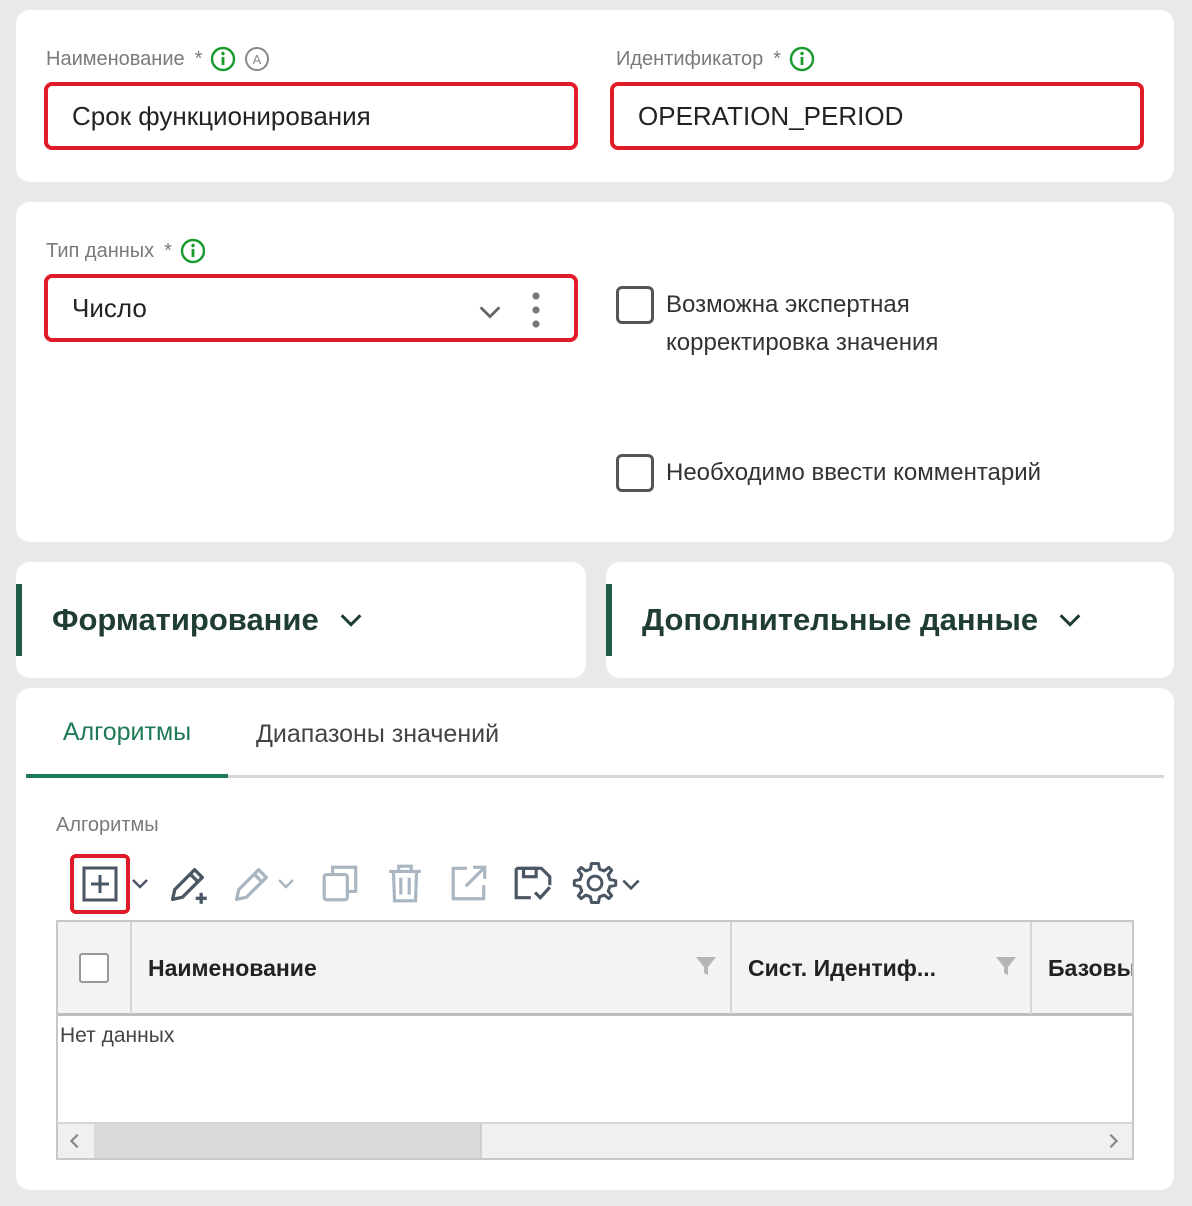  Describe the element at coordinates (366, 883) in the screenshot. I see `algorithms-toolbar` at that location.